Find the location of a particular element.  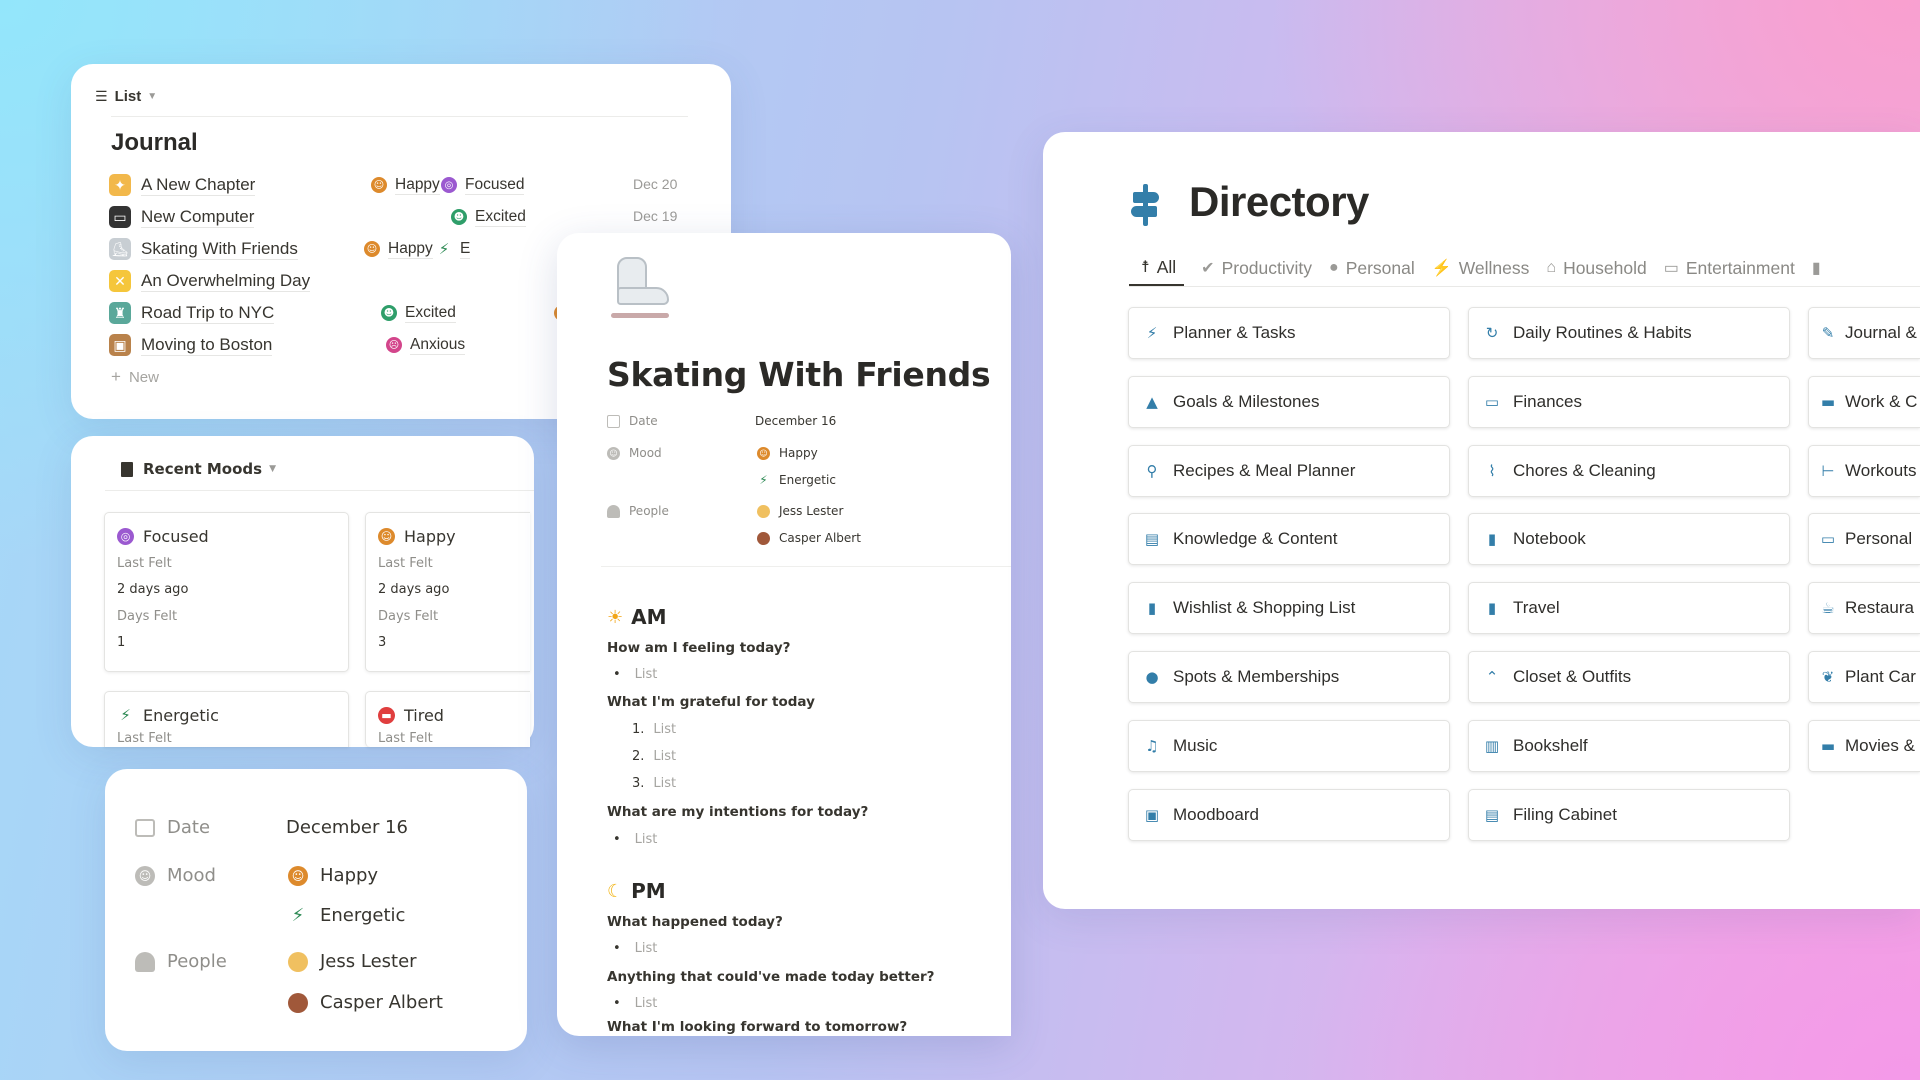

tab-more: ▮ is located at coordinates (1820, 268).